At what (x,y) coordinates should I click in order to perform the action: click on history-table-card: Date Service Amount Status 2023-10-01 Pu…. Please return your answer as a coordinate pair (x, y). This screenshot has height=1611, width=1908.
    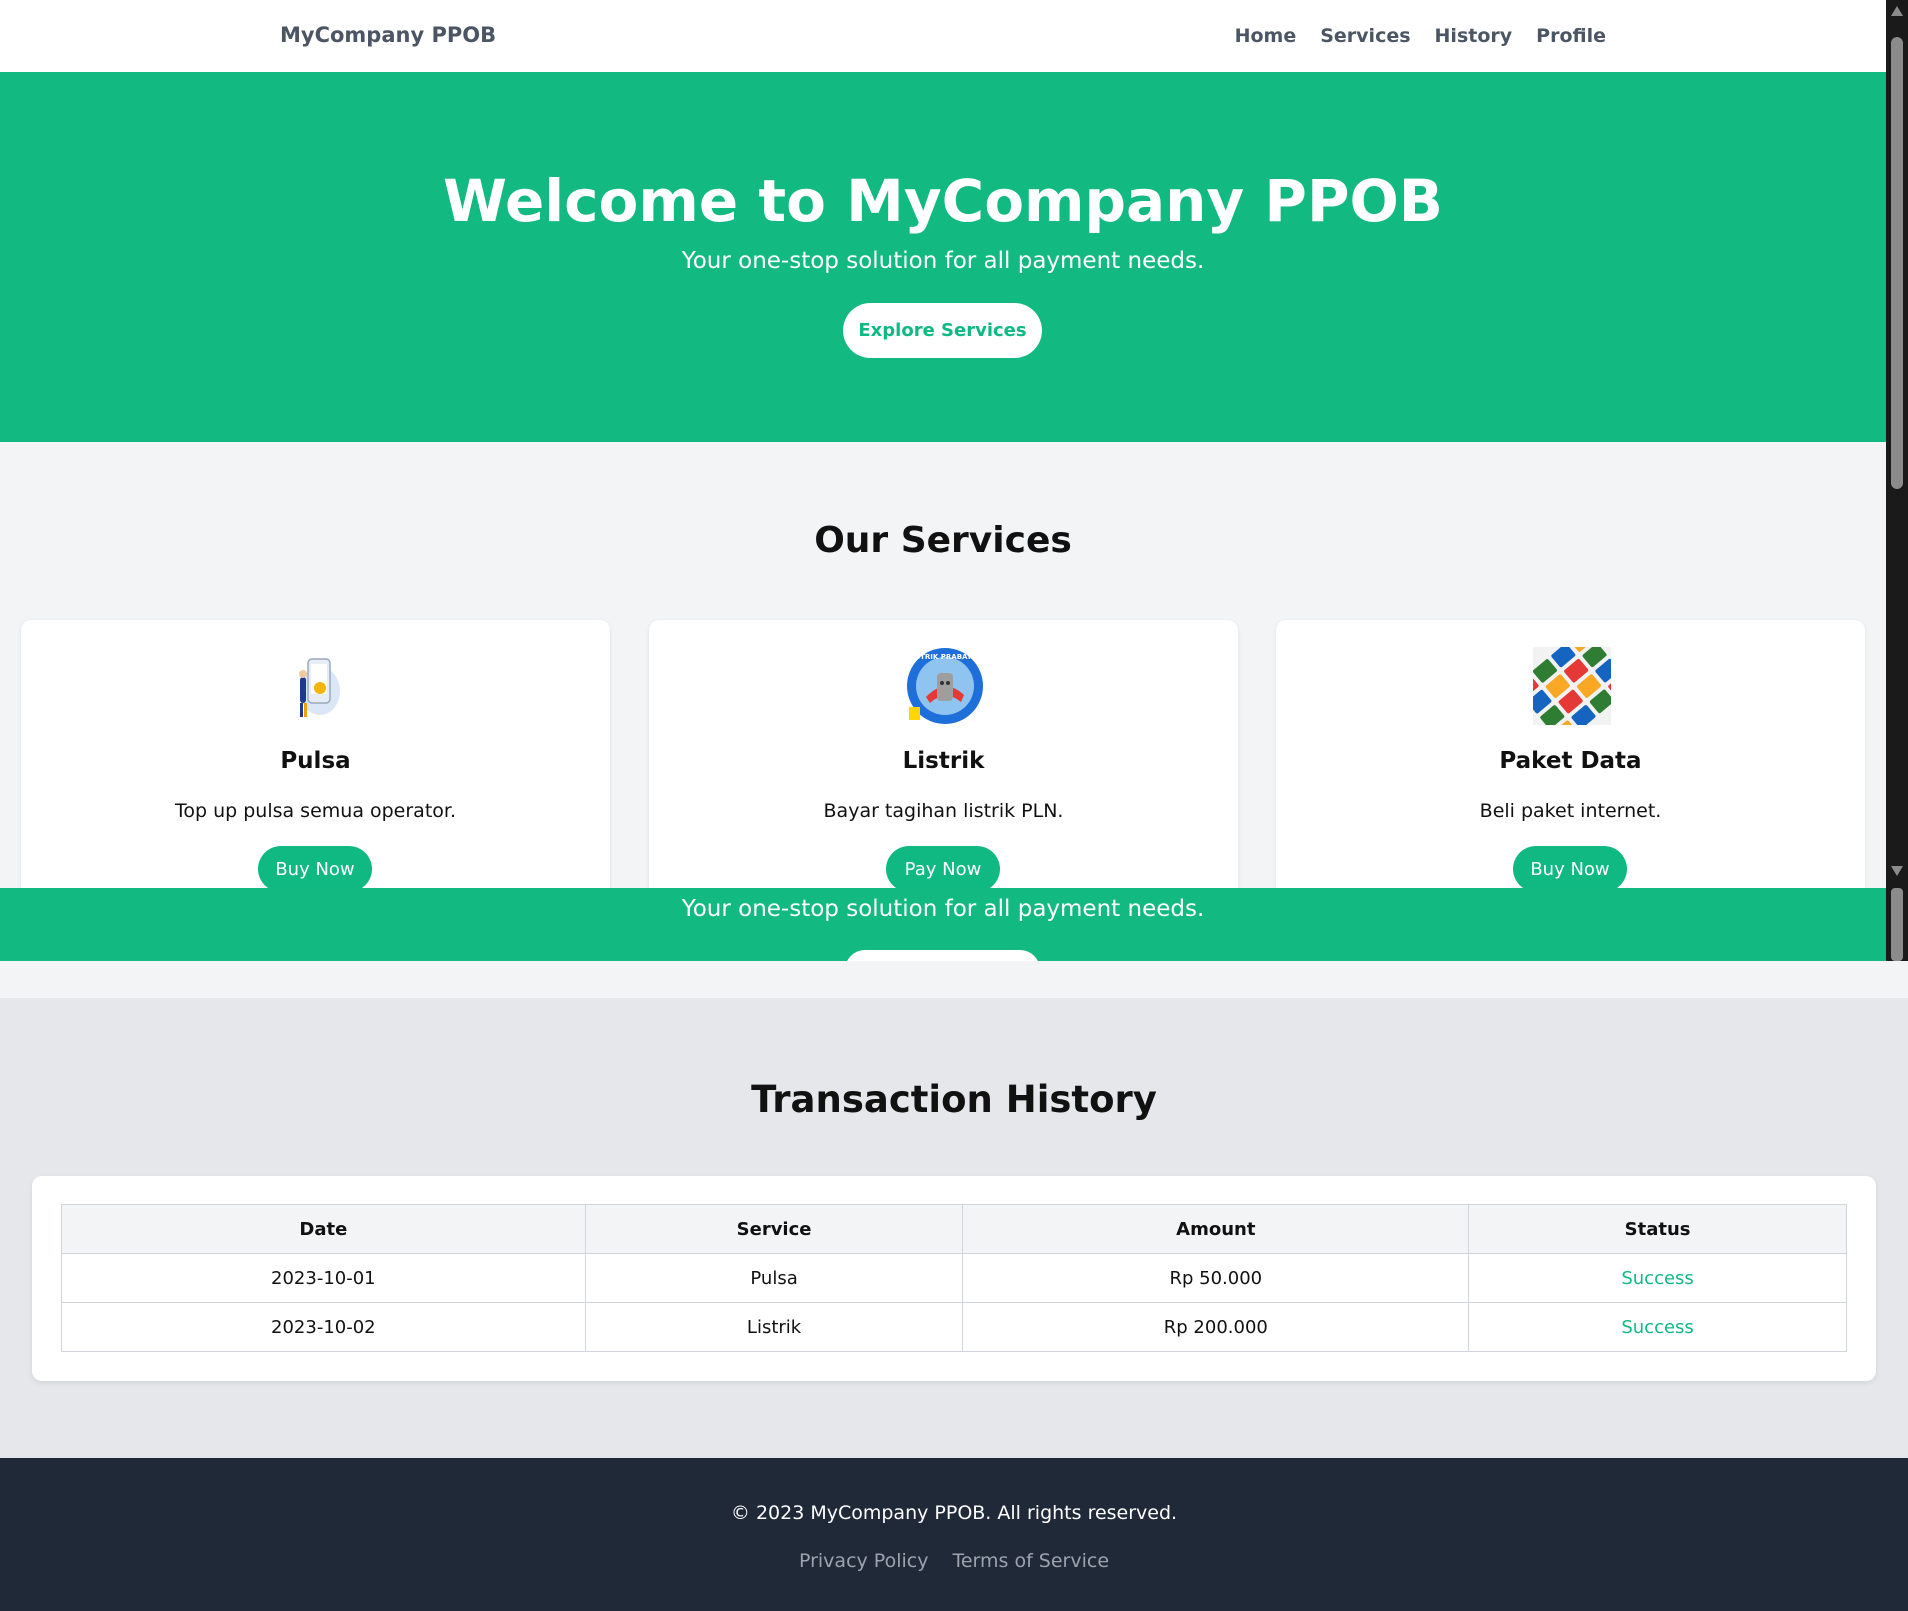
    Looking at the image, I should click on (954, 1278).